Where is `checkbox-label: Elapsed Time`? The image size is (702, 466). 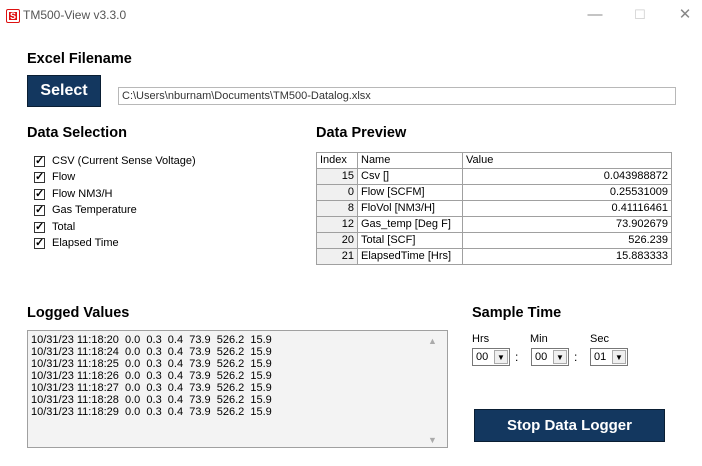 checkbox-label: Elapsed Time is located at coordinates (85, 243).